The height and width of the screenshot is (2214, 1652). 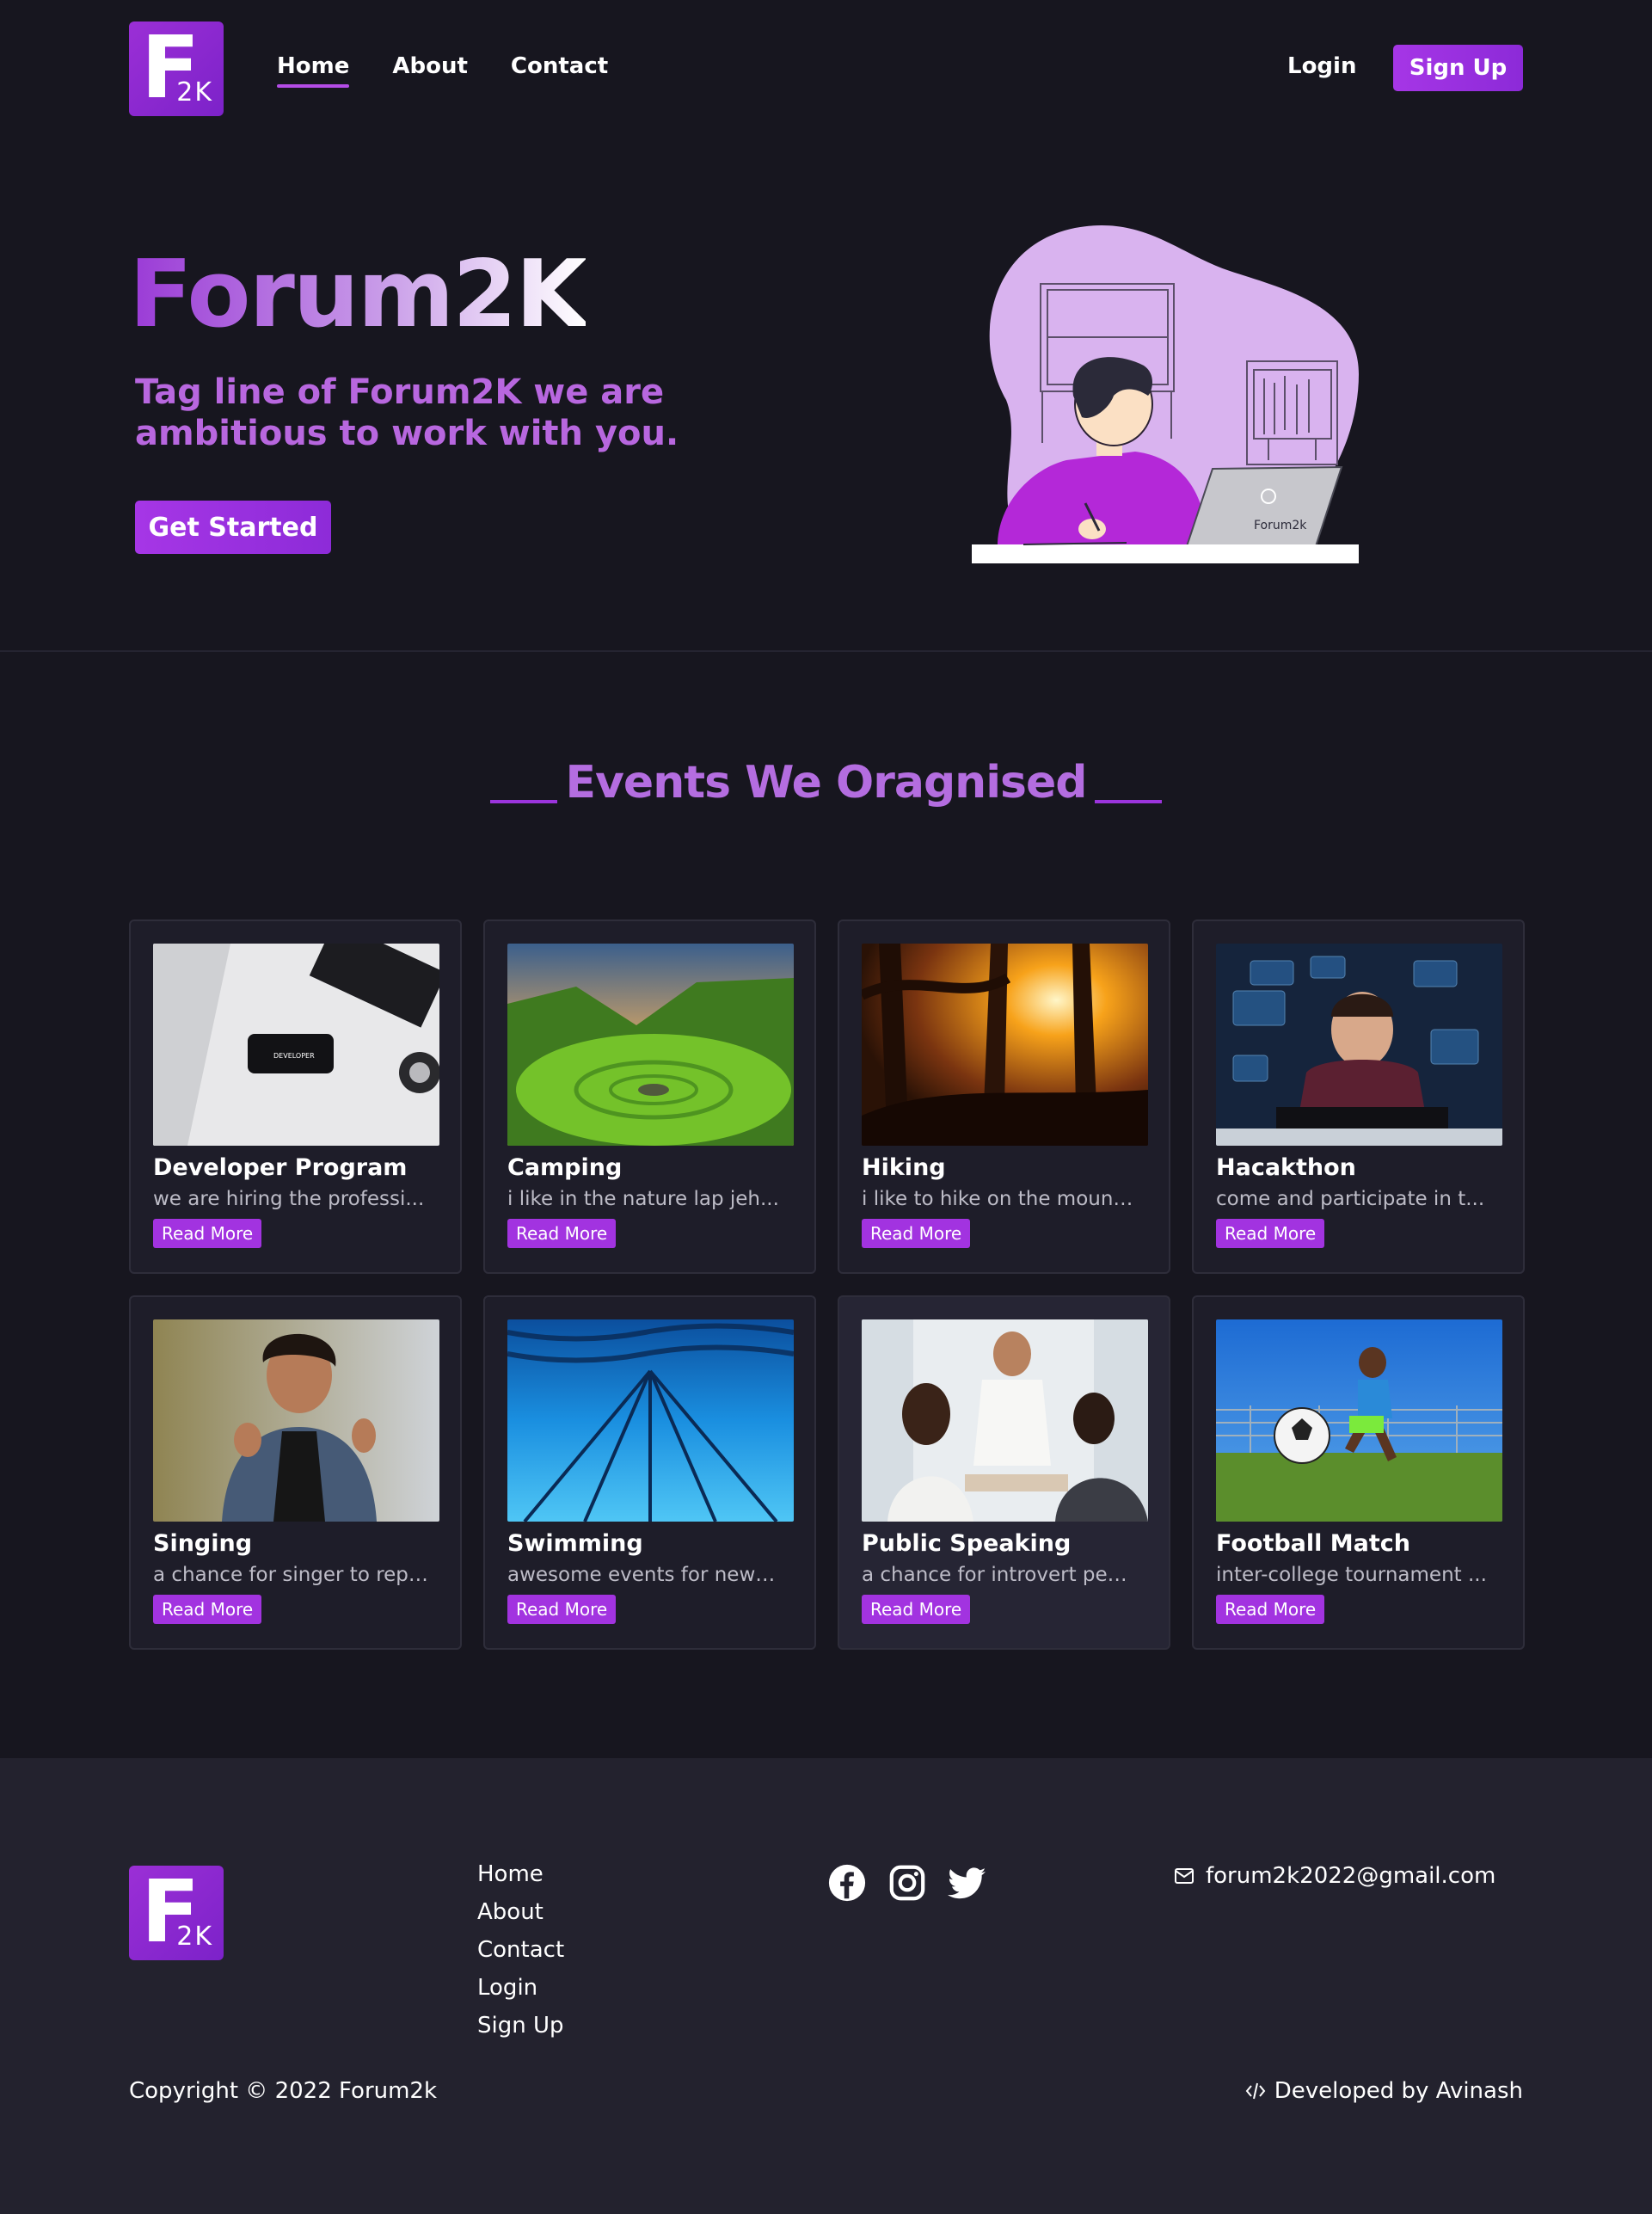 I want to click on event-title: Hiking, so click(x=904, y=1167).